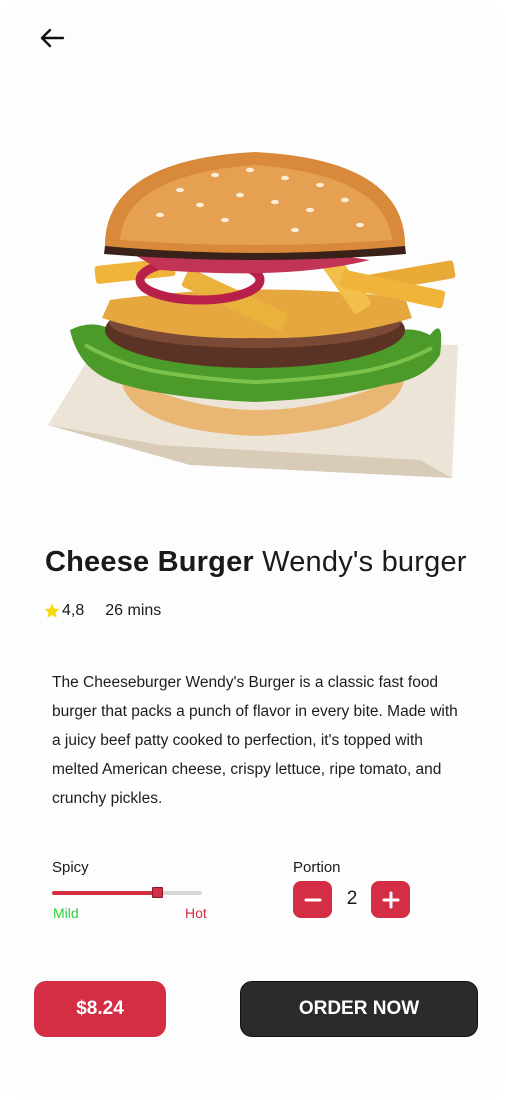 This screenshot has width=506, height=1100. What do you see at coordinates (157, 892) in the screenshot?
I see `slider-thumb` at bounding box center [157, 892].